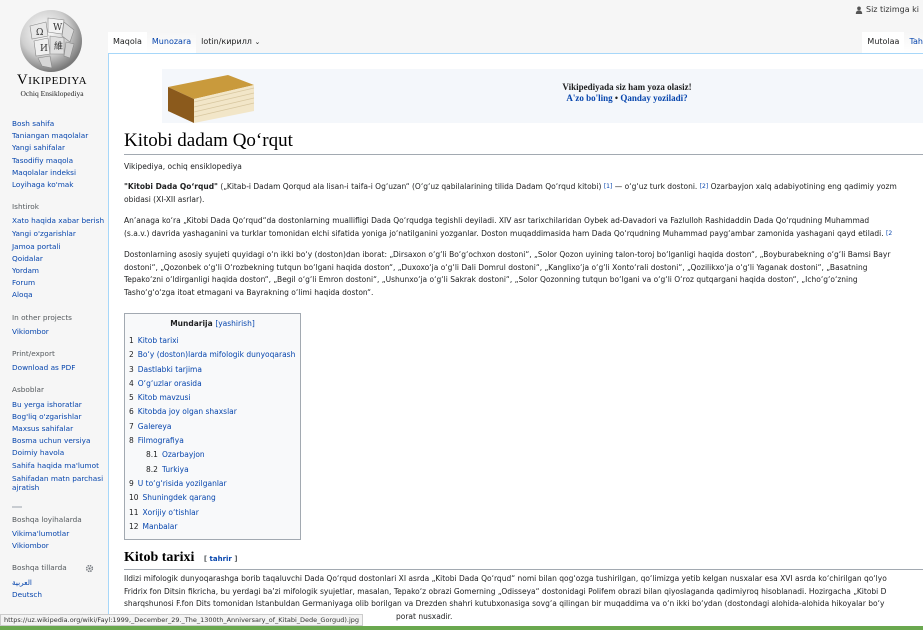  I want to click on user-icon, so click(859, 10).